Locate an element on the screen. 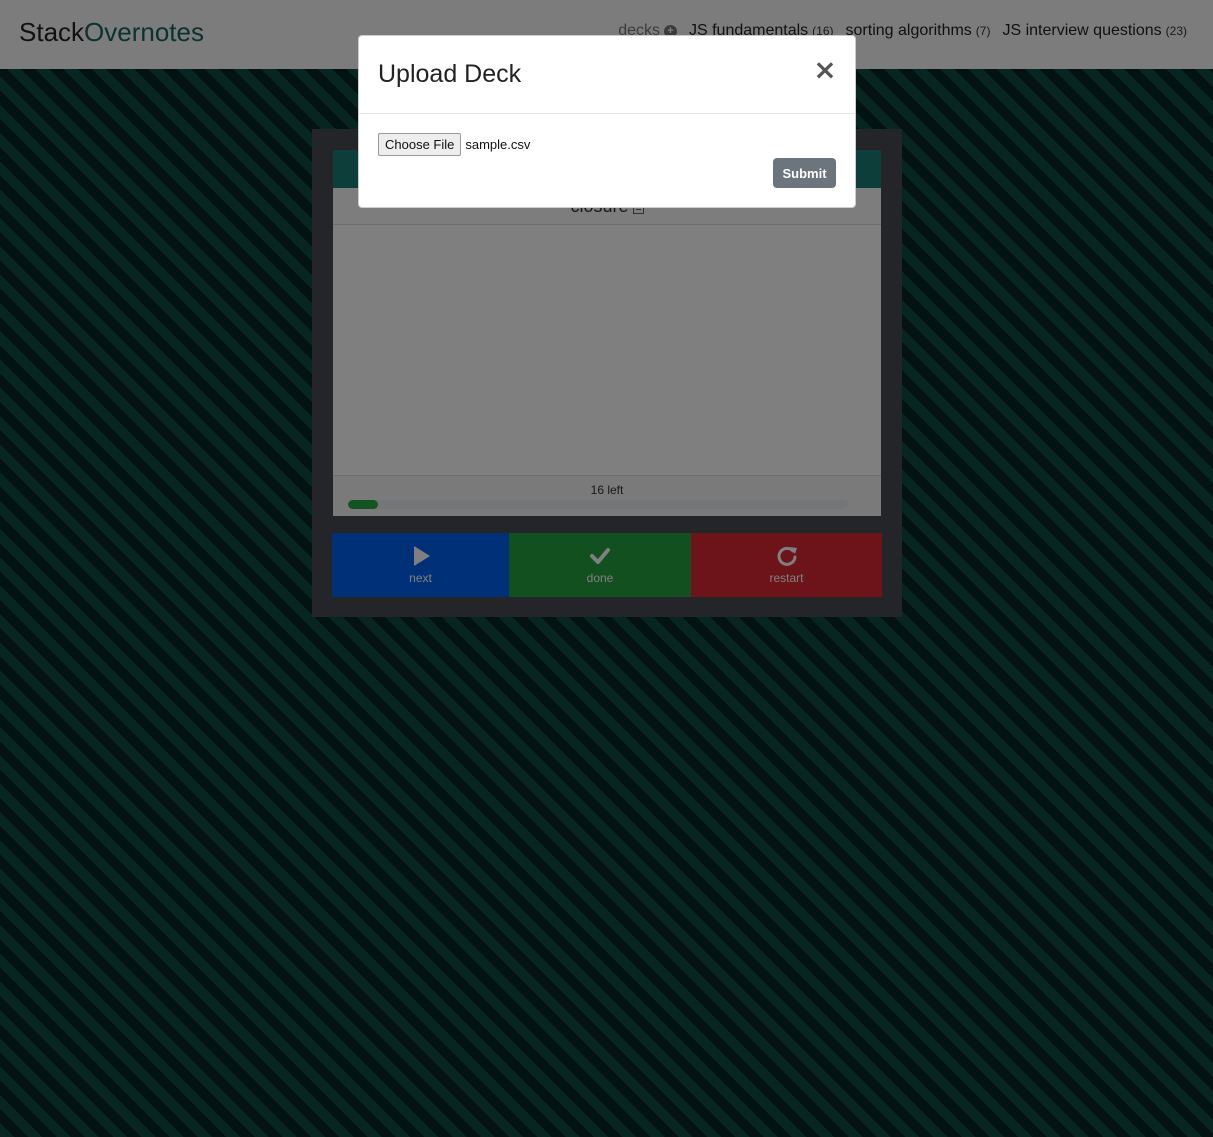 The width and height of the screenshot is (1213, 1137). close-icon: × is located at coordinates (825, 70).